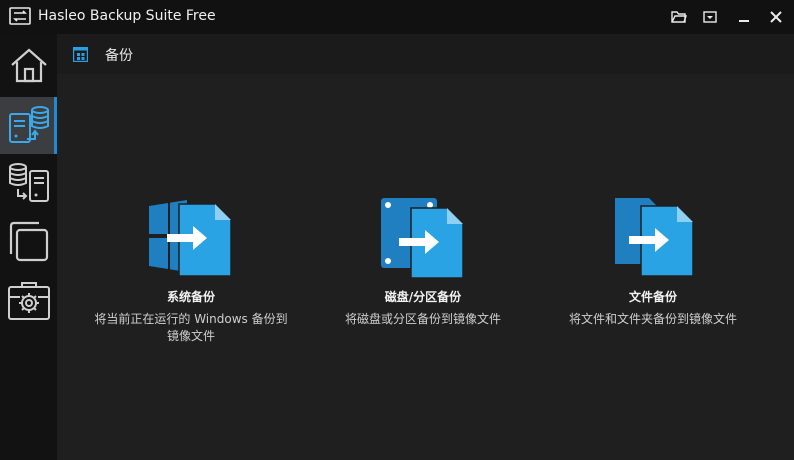 This screenshot has height=460, width=794. Describe the element at coordinates (710, 17) in the screenshot. I see `dropdown-menu-icon` at that location.